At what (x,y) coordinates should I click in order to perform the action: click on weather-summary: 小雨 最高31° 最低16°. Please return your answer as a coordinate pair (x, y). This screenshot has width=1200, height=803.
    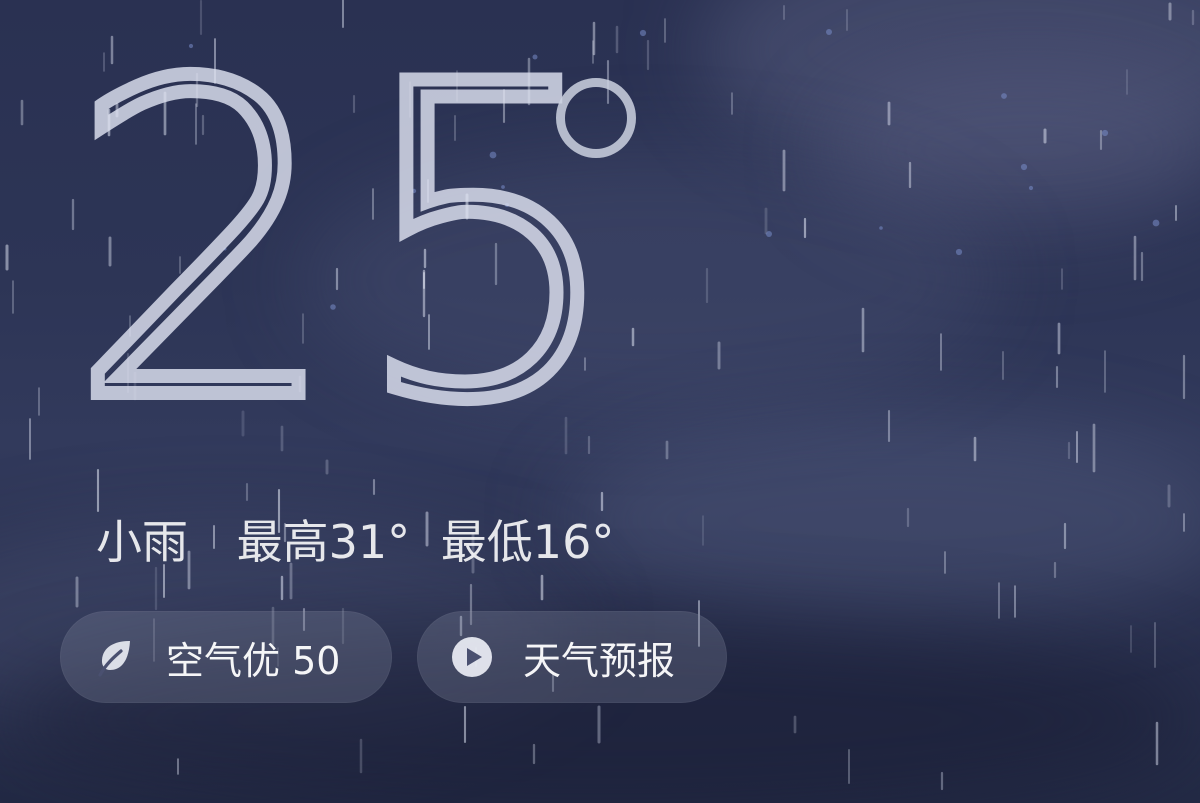
    Looking at the image, I should click on (355, 542).